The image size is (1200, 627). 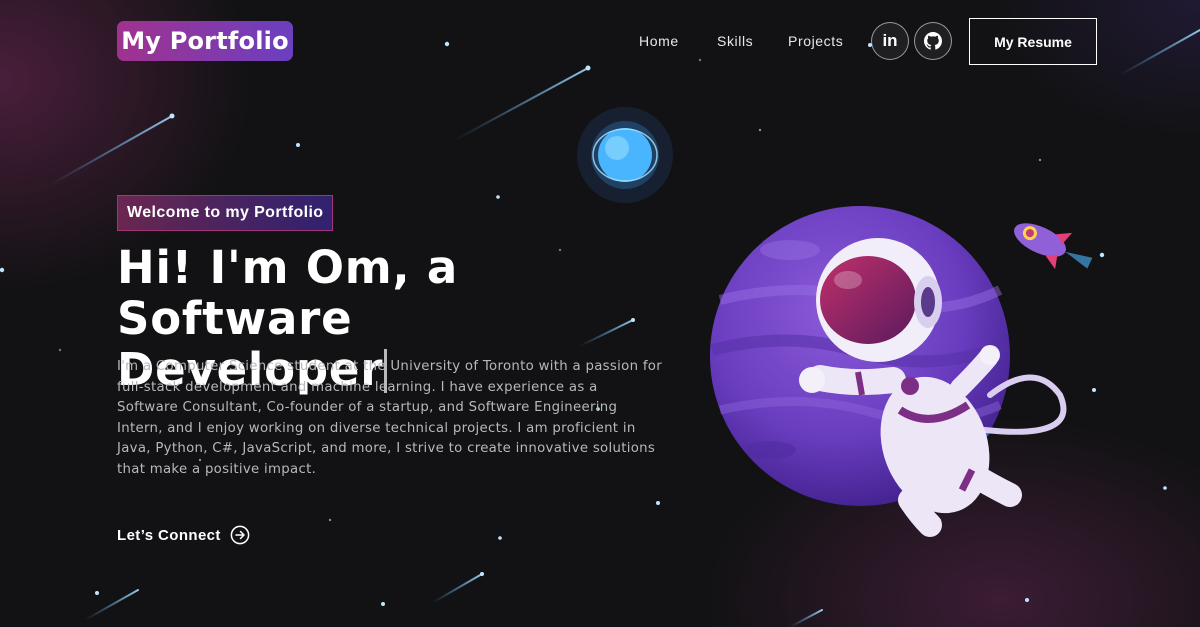 I want to click on connect-button: Let’s Connect, so click(x=183, y=535).